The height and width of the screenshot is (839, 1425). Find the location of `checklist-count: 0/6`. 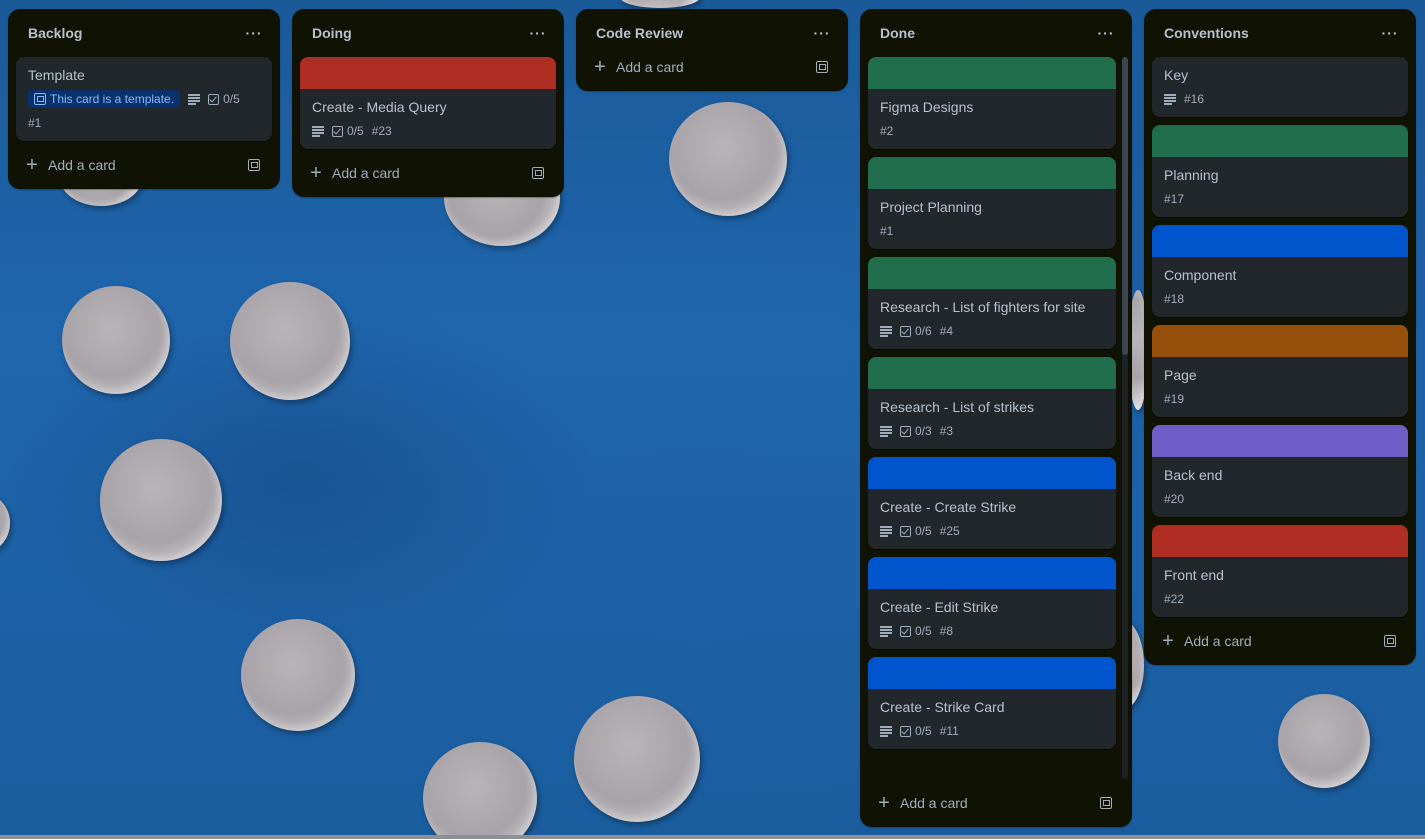

checklist-count: 0/6 is located at coordinates (923, 331).